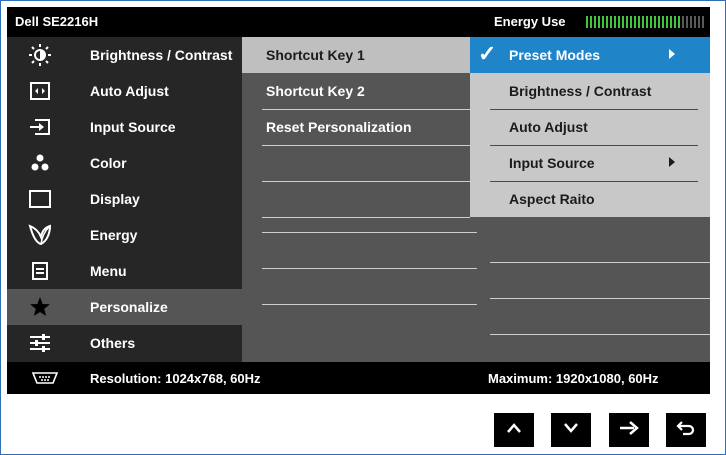 The width and height of the screenshot is (726, 455). What do you see at coordinates (530, 21) in the screenshot?
I see `energy-use-label: Energy Use` at bounding box center [530, 21].